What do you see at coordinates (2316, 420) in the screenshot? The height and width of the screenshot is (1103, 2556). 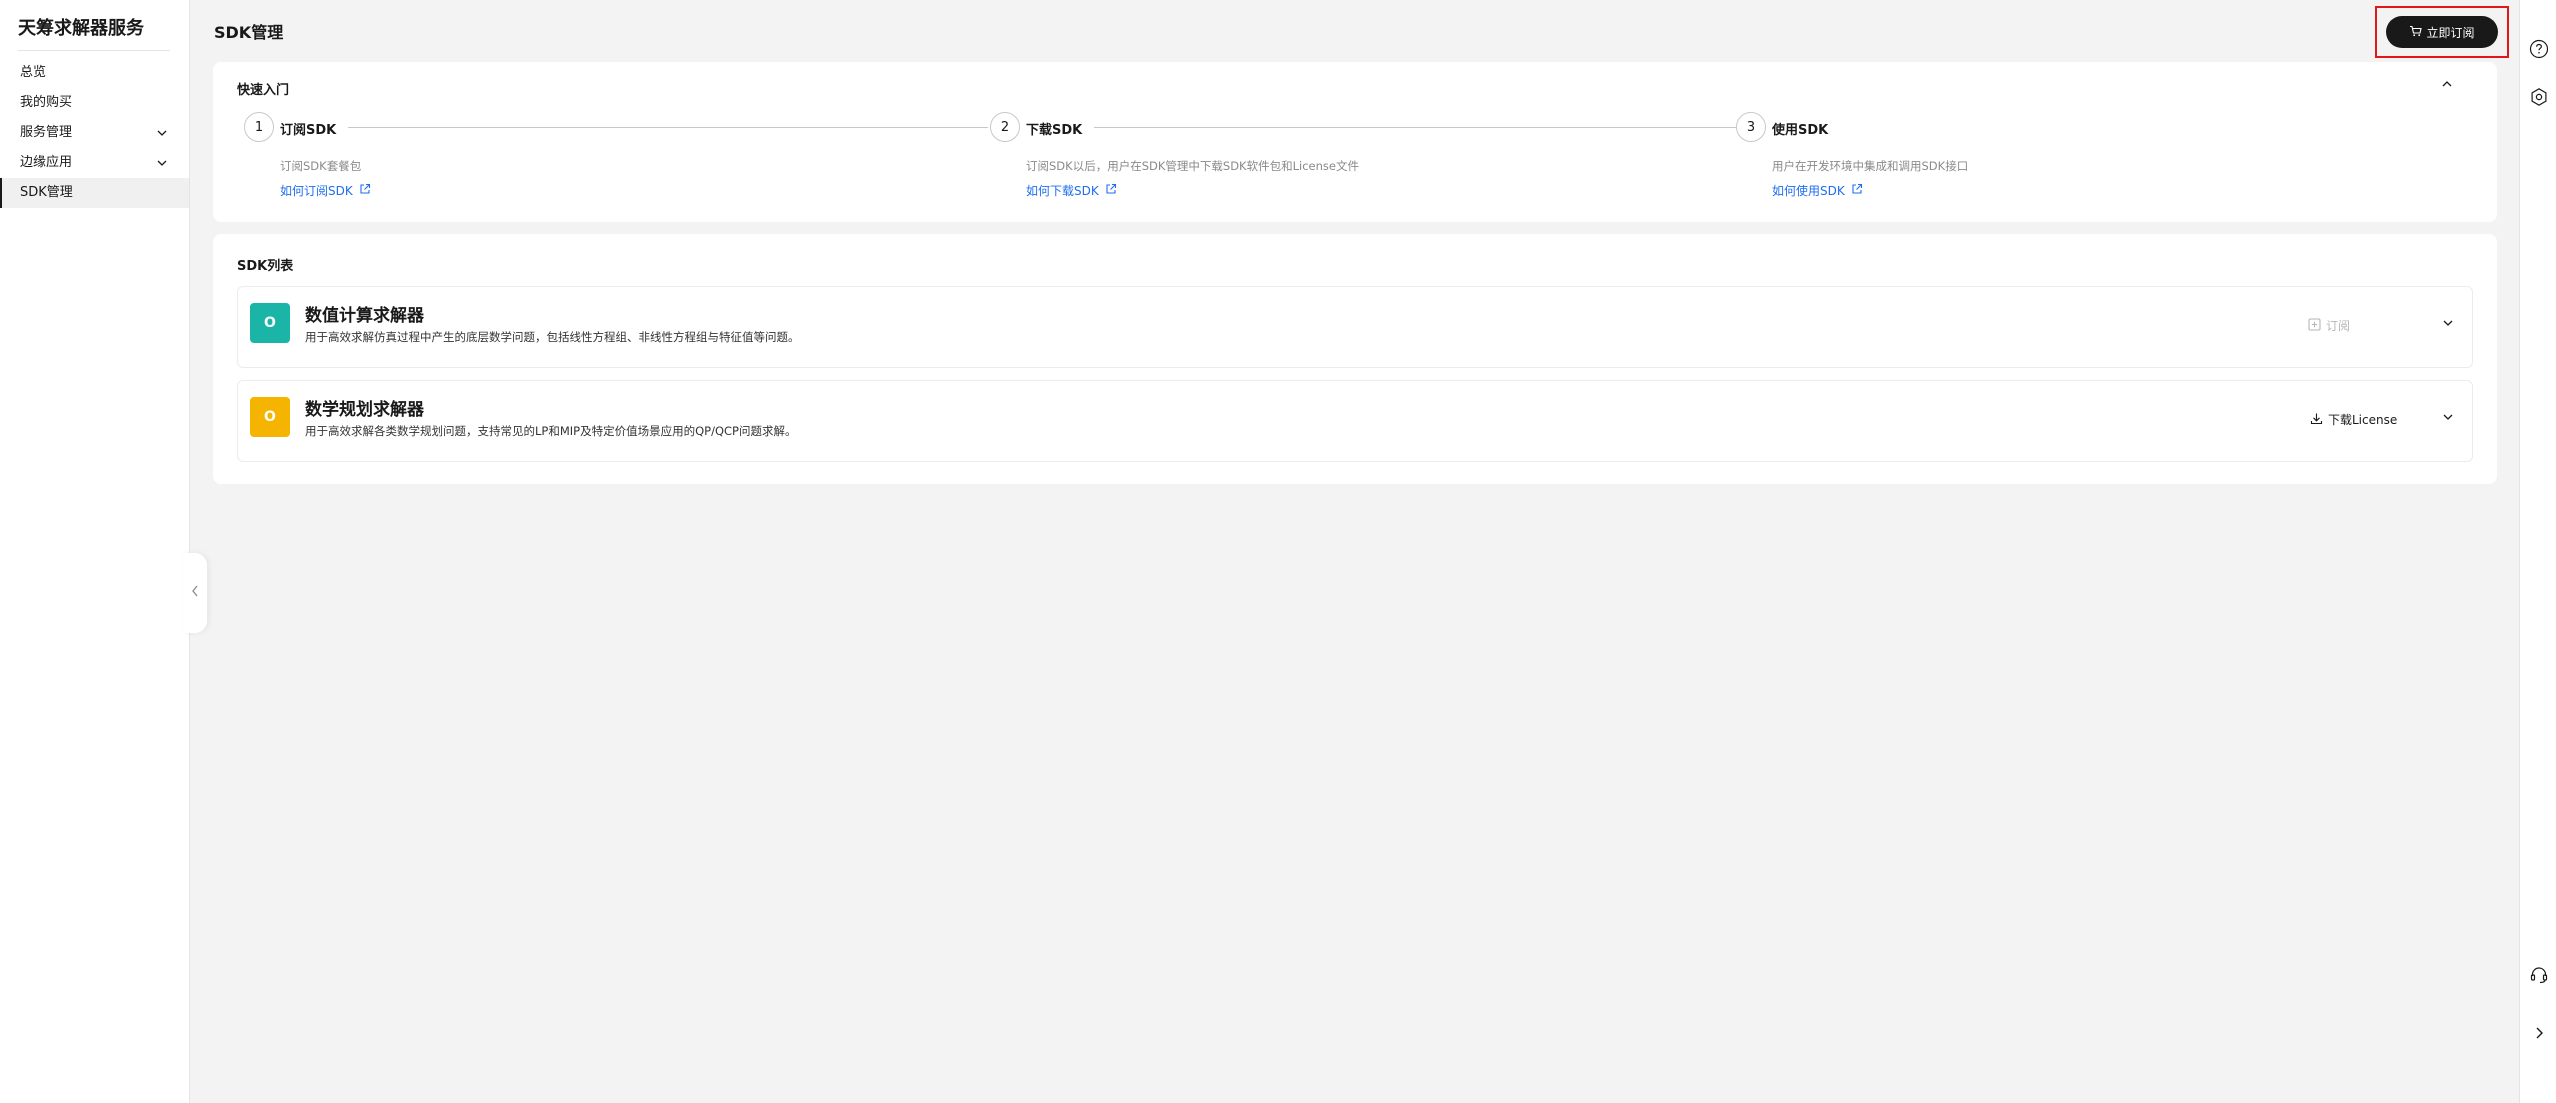 I see `download-icon` at bounding box center [2316, 420].